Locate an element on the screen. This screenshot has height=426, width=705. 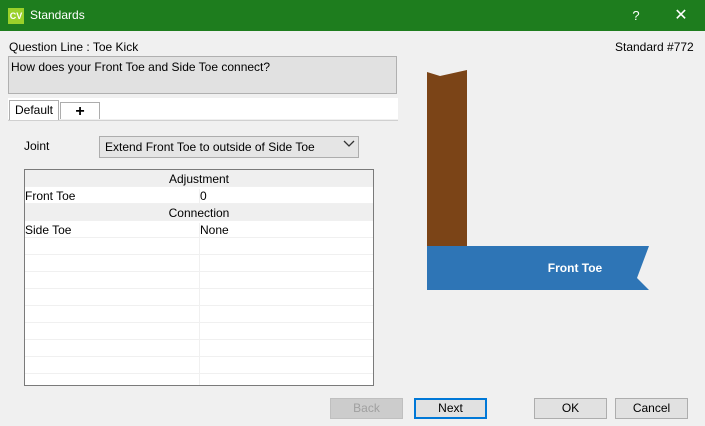
section-label-connection: Connection is located at coordinates (199, 213).